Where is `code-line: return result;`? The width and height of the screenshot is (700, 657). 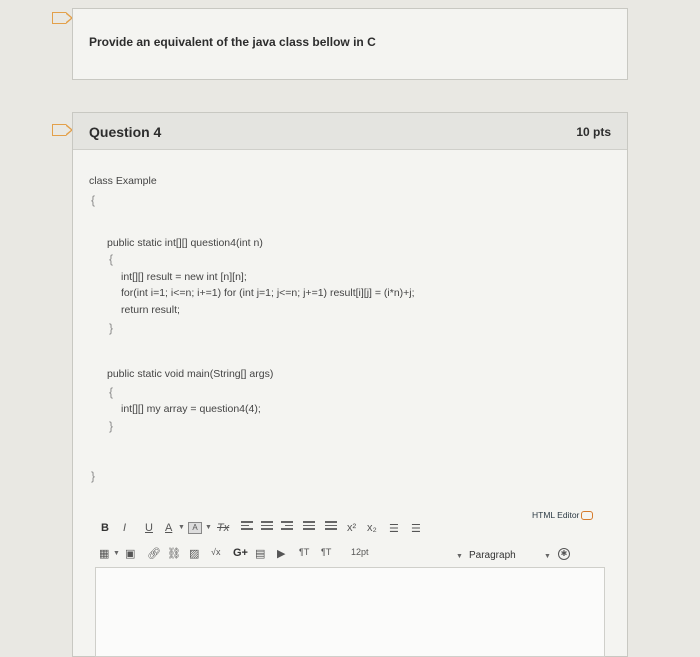
code-line: return result; is located at coordinates (150, 310).